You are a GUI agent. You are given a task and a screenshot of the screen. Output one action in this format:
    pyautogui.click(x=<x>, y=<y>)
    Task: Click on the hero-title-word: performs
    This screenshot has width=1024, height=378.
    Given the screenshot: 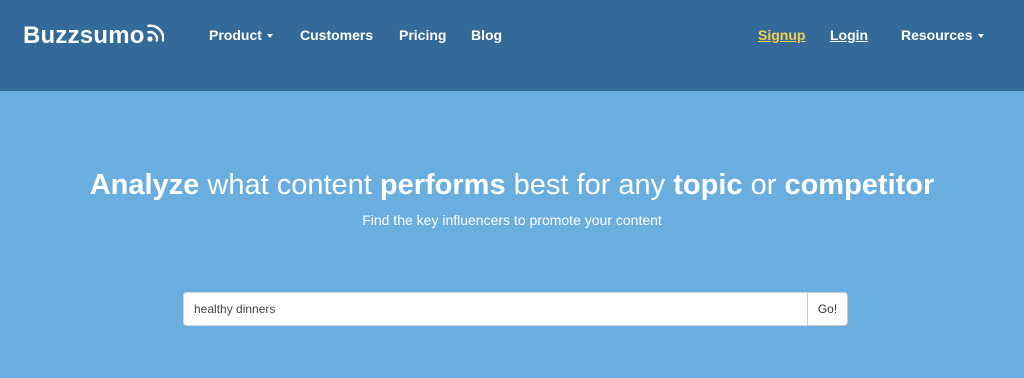 What is the action you would take?
    pyautogui.click(x=442, y=185)
    